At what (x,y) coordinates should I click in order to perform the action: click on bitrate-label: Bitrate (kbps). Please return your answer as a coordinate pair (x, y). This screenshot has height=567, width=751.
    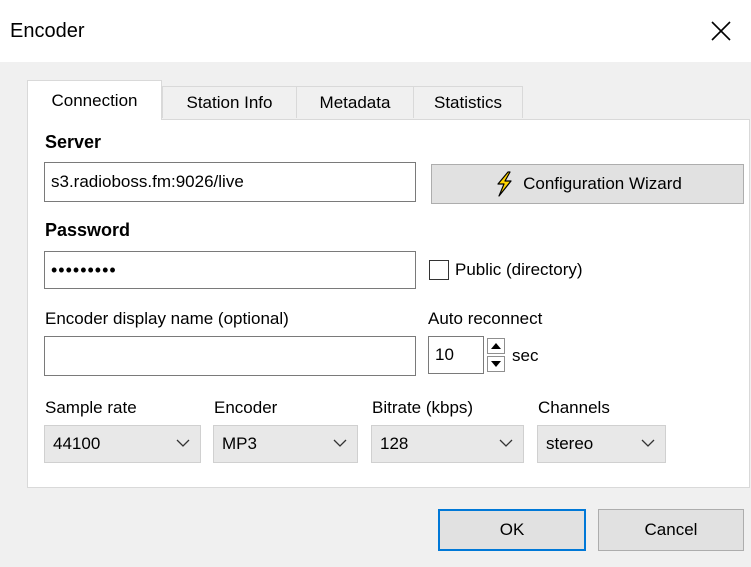
    Looking at the image, I should click on (423, 407).